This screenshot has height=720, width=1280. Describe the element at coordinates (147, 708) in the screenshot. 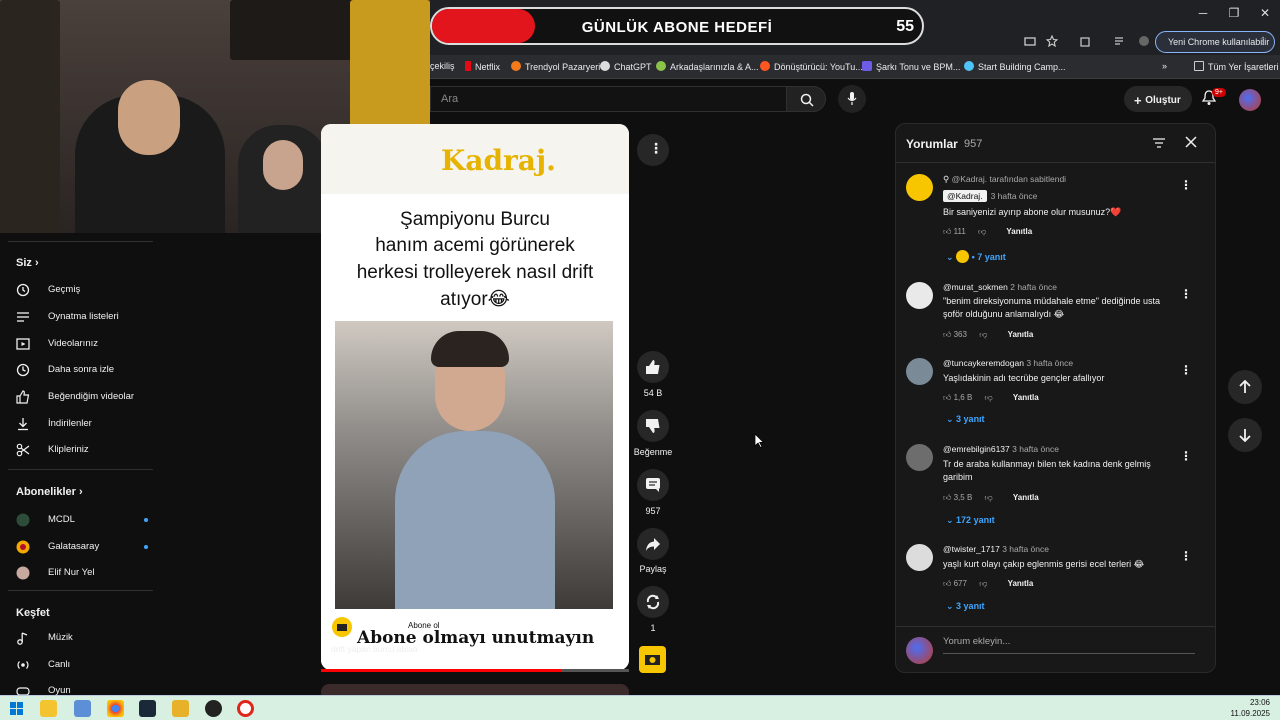

I see `steam-icon` at that location.